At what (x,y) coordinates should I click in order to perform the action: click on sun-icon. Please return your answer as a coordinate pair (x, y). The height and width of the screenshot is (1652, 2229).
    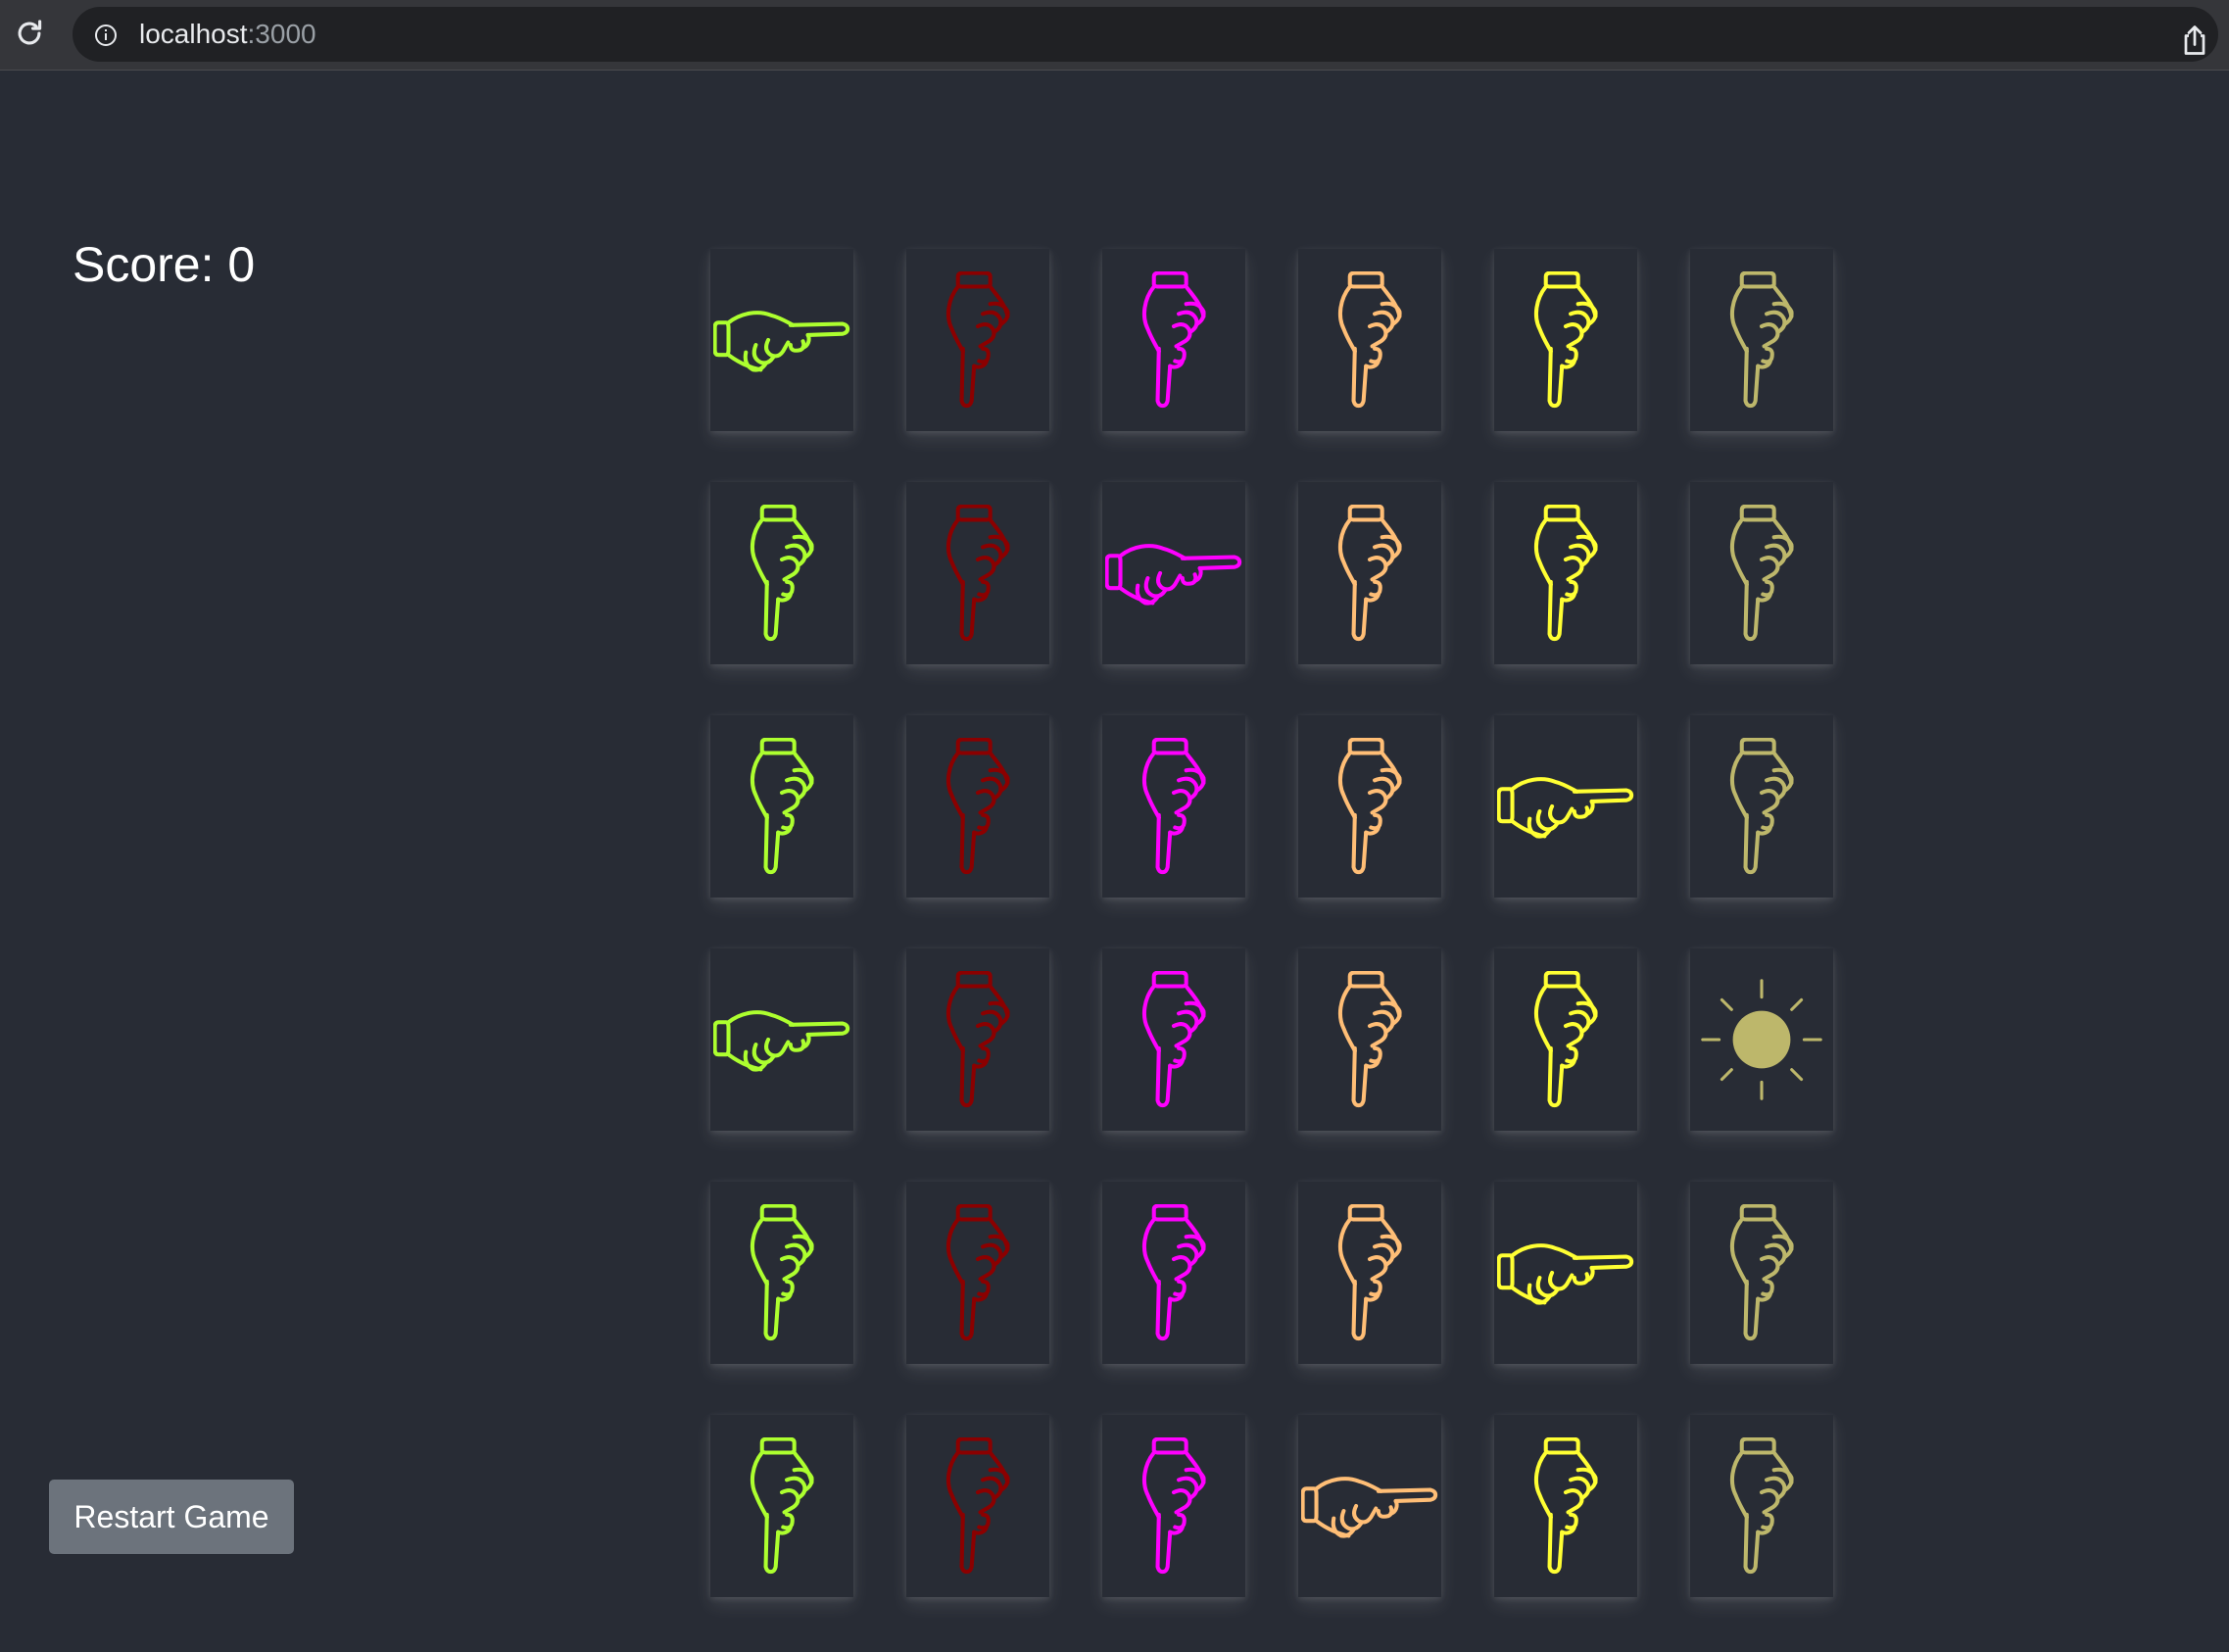
    Looking at the image, I should click on (1761, 1039).